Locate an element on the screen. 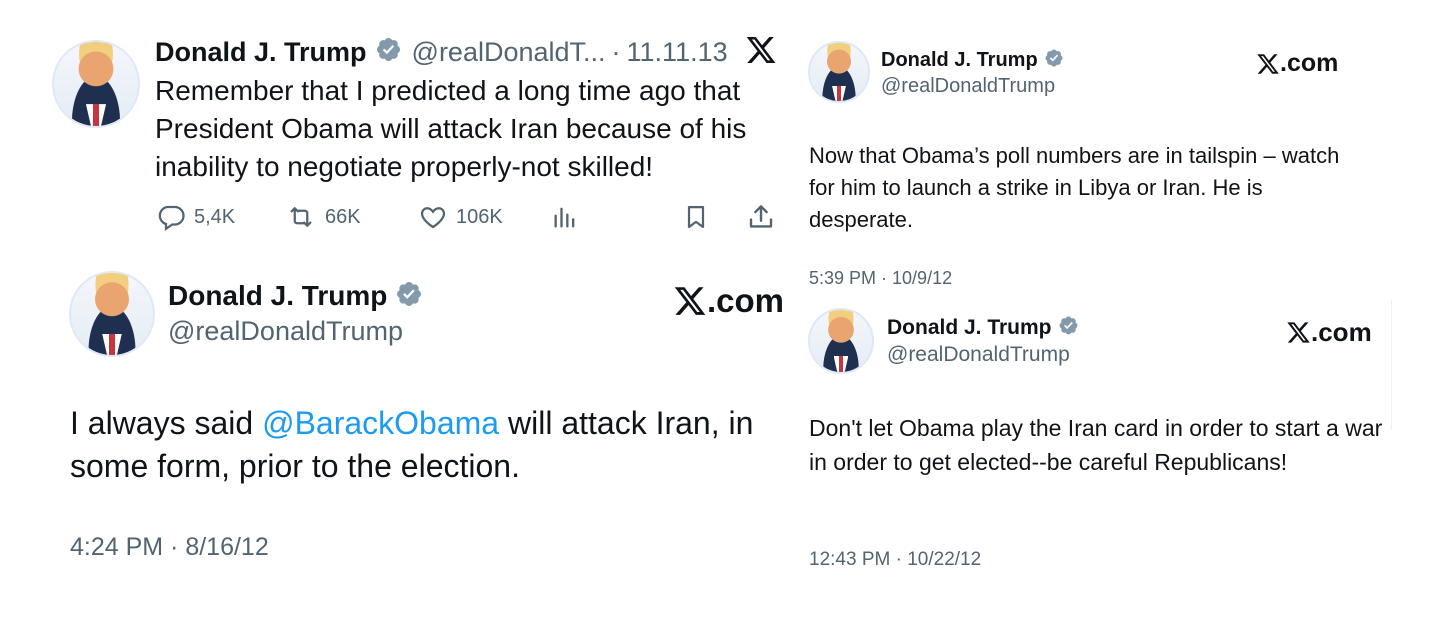  reply-icon is located at coordinates (171, 218).